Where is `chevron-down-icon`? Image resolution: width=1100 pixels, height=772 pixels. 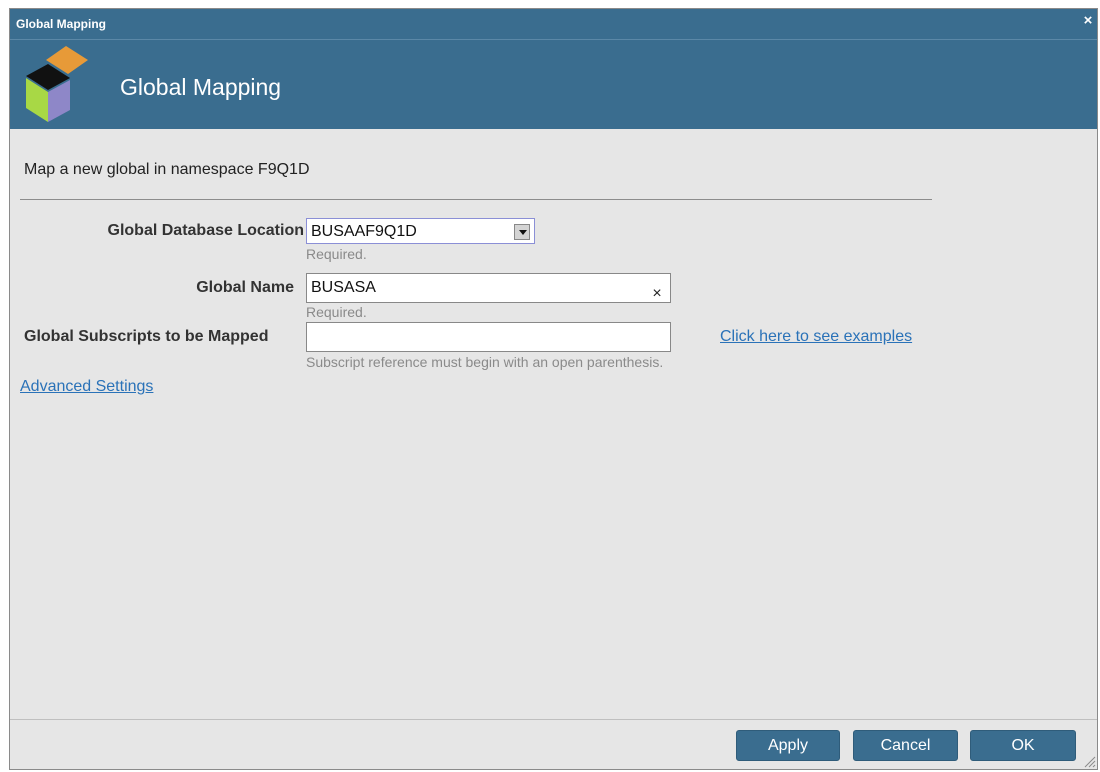
chevron-down-icon is located at coordinates (522, 232).